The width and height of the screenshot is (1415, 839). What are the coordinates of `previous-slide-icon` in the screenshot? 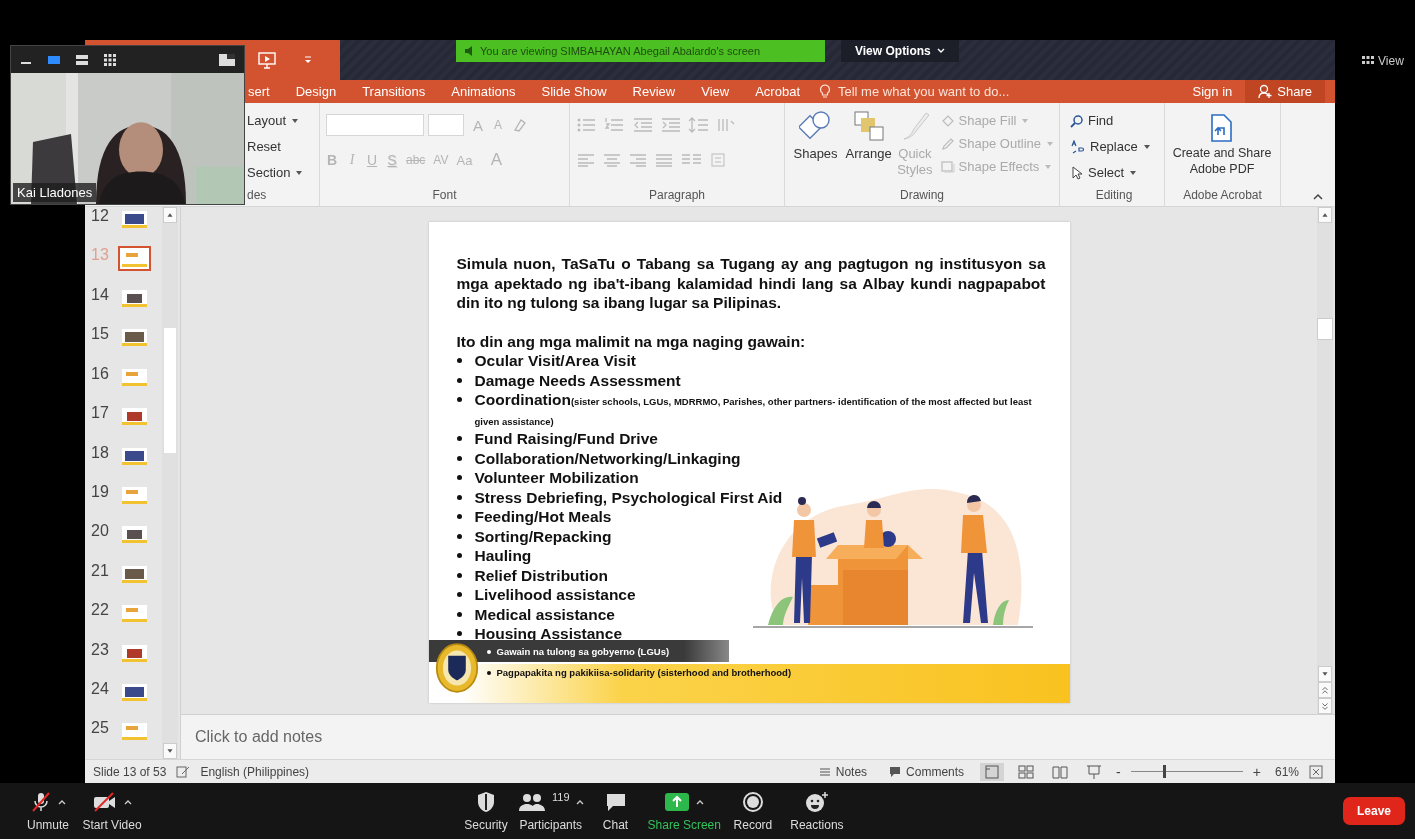 It's located at (1325, 690).